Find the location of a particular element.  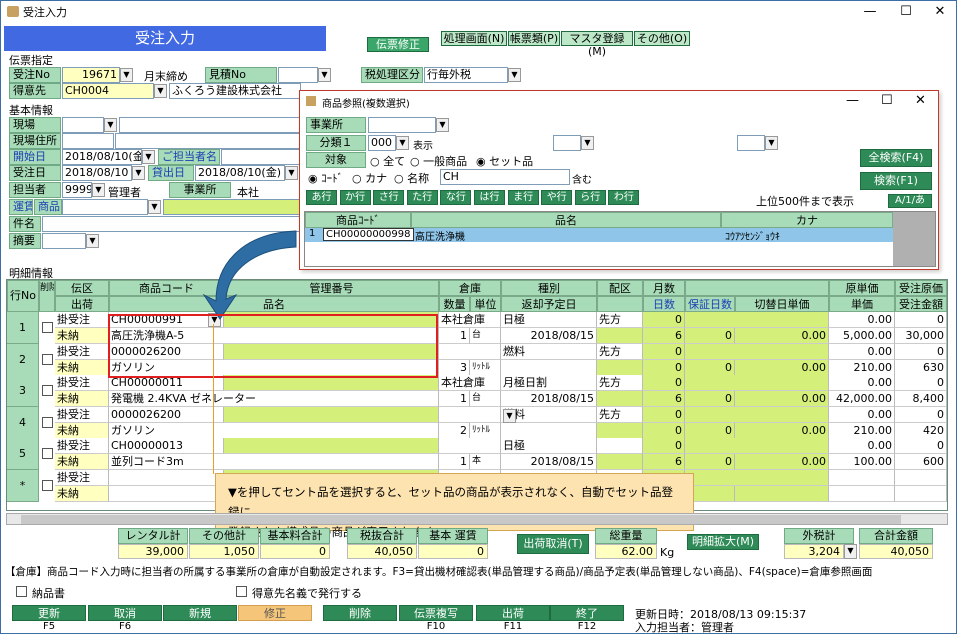

shipment-cancel-button: 出荷取消(T) is located at coordinates (553, 544).